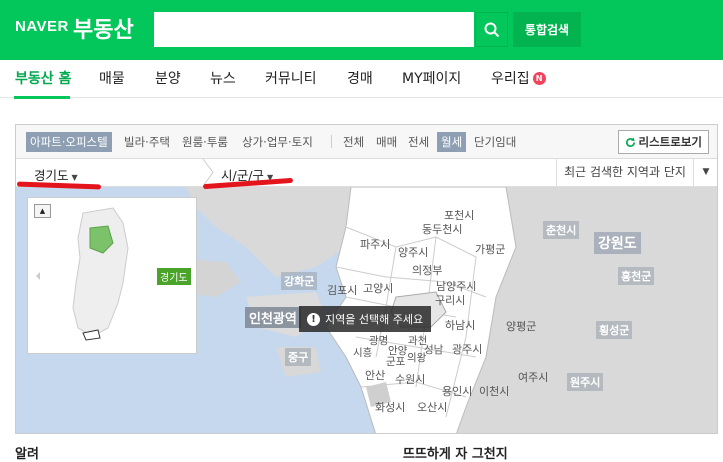 The height and width of the screenshot is (462, 723). I want to click on naver-logo: NAVER, so click(42, 26).